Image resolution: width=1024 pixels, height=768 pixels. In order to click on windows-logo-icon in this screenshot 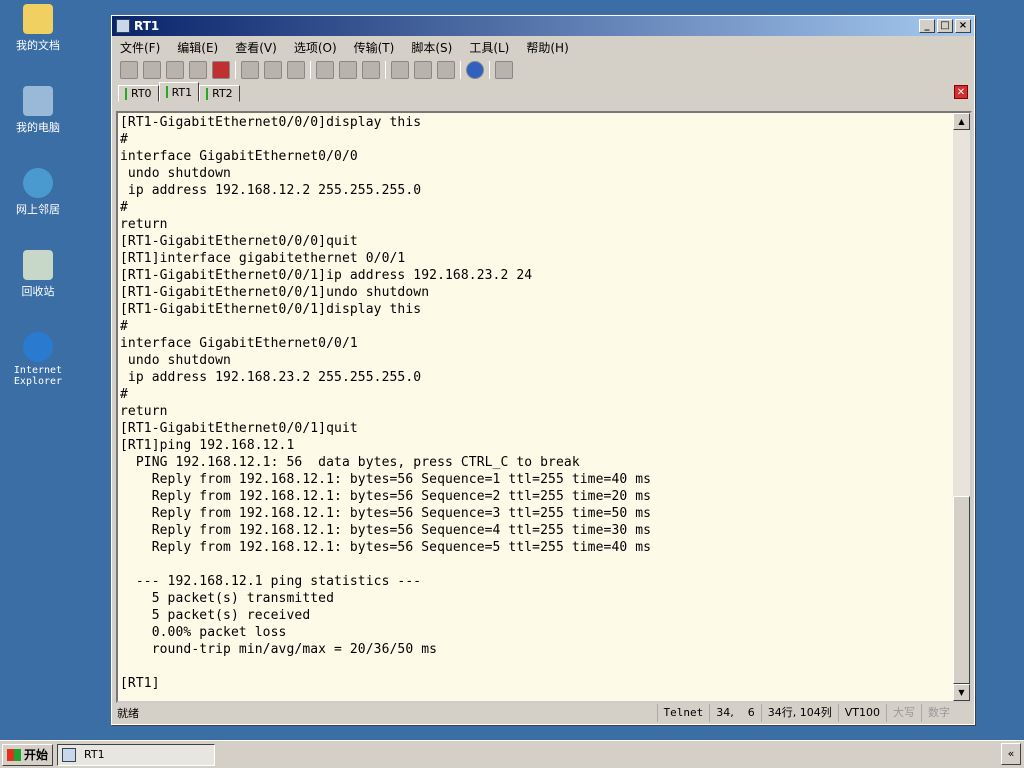, I will do `click(14, 754)`.